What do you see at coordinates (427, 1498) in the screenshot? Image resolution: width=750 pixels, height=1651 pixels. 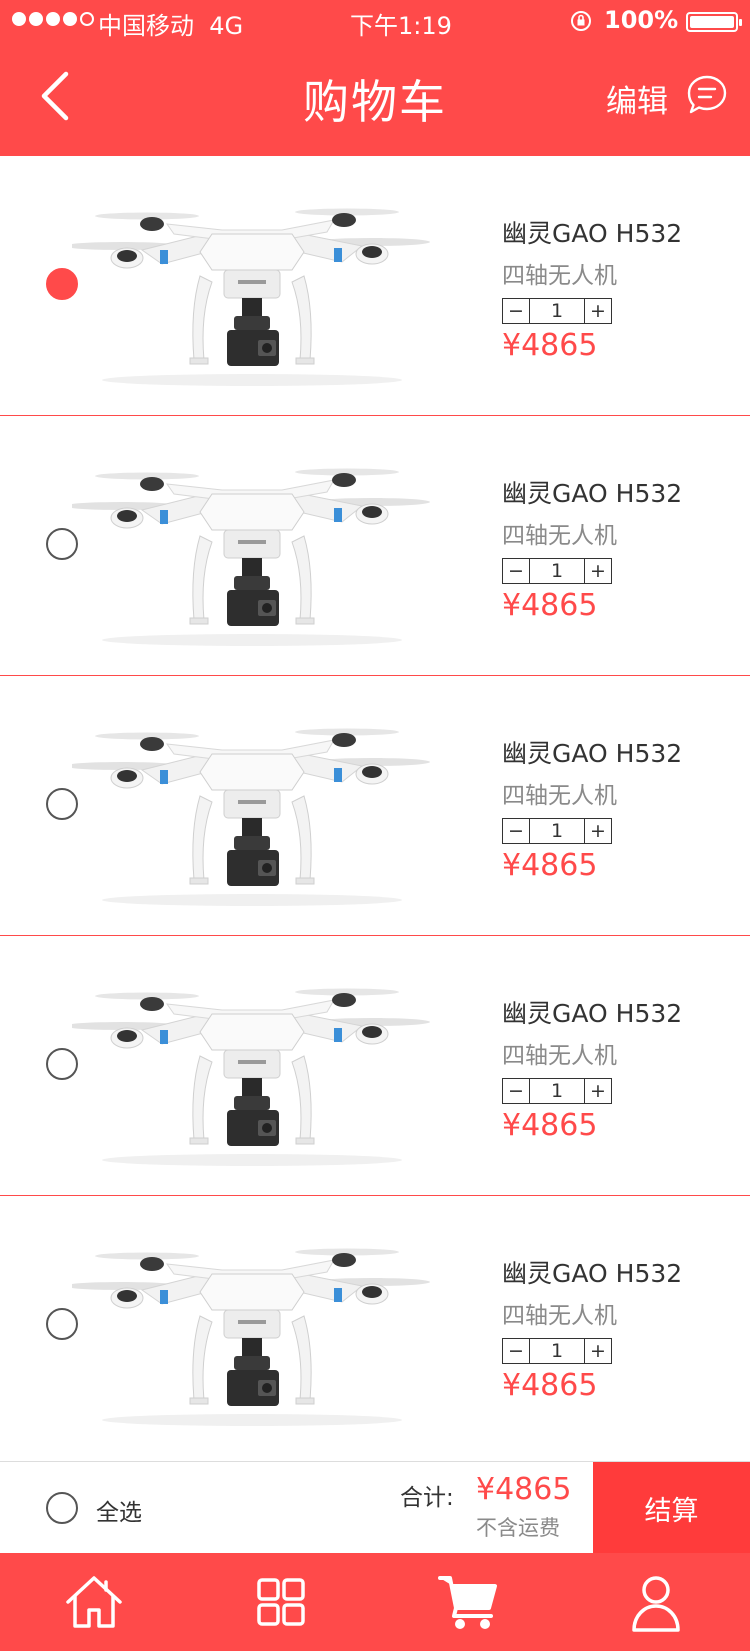 I see `total-label: 合计:` at bounding box center [427, 1498].